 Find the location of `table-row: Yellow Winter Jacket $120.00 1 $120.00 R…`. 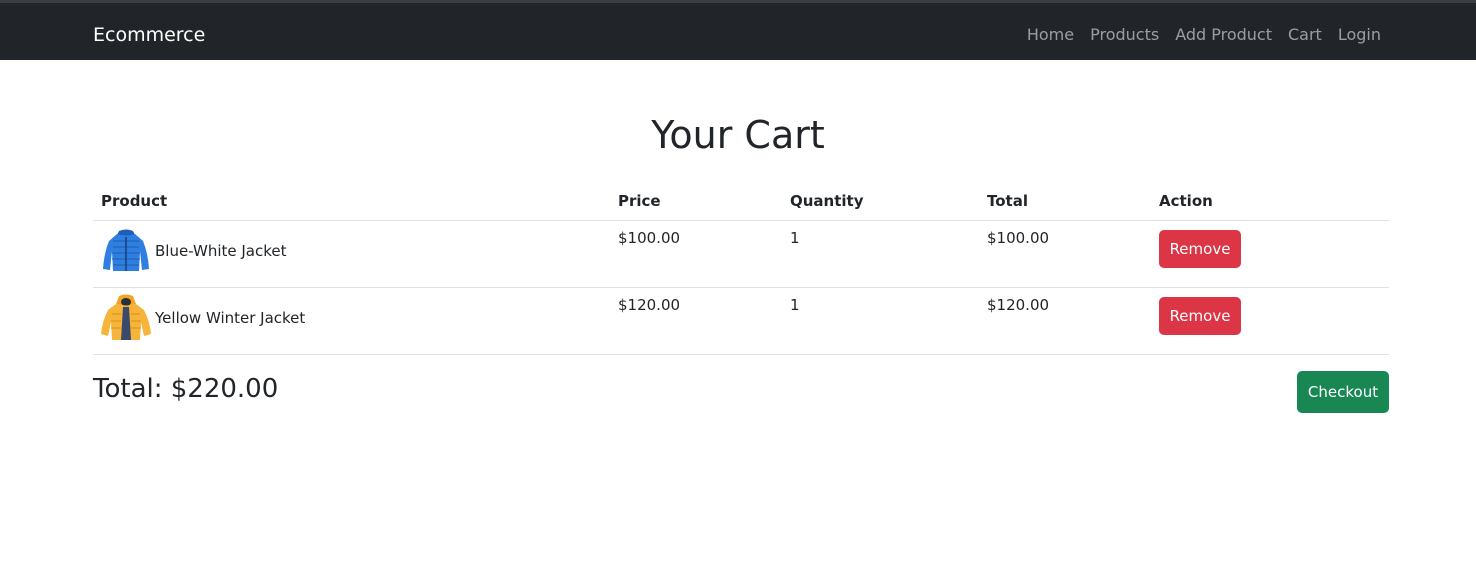

table-row: Yellow Winter Jacket $120.00 1 $120.00 R… is located at coordinates (741, 321).